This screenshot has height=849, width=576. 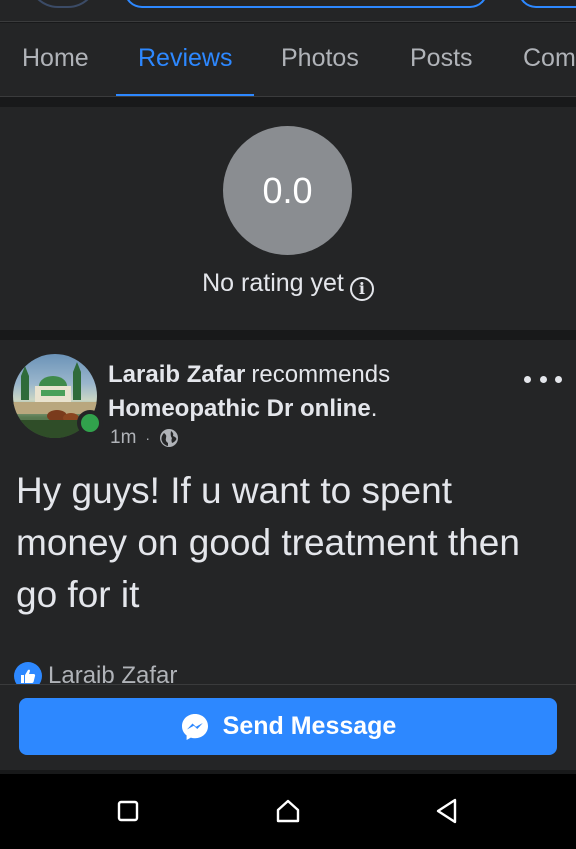 I want to click on tab-photos: Photos, so click(x=320, y=59).